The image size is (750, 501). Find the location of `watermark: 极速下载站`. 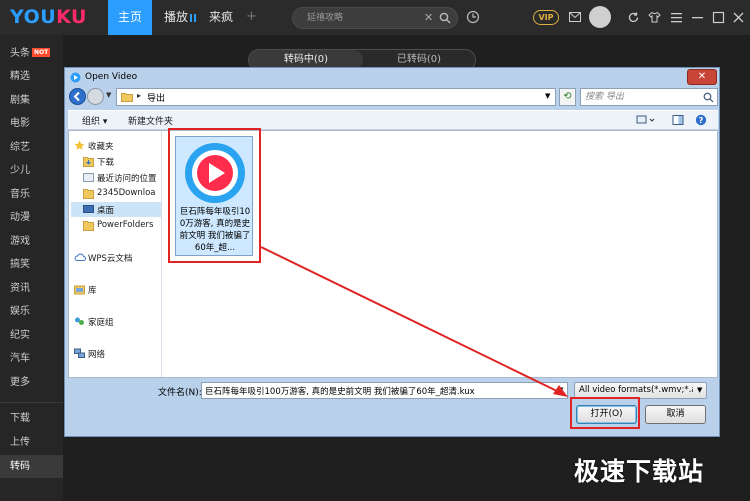

watermark: 极速下载站 is located at coordinates (639, 471).